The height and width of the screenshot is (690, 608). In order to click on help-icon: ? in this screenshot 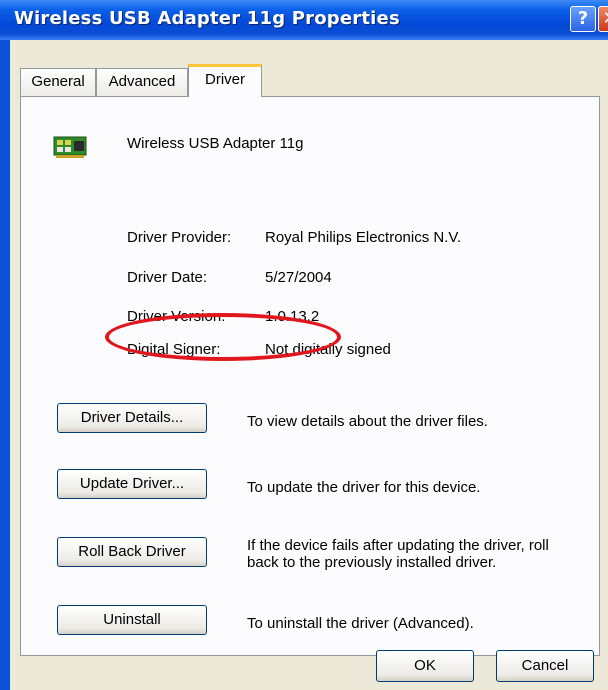, I will do `click(583, 18)`.